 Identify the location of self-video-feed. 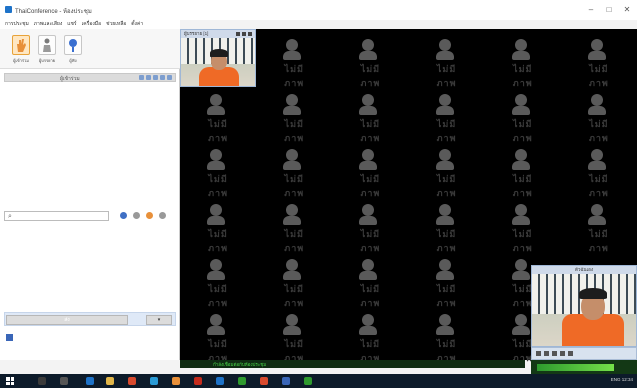
(584, 310).